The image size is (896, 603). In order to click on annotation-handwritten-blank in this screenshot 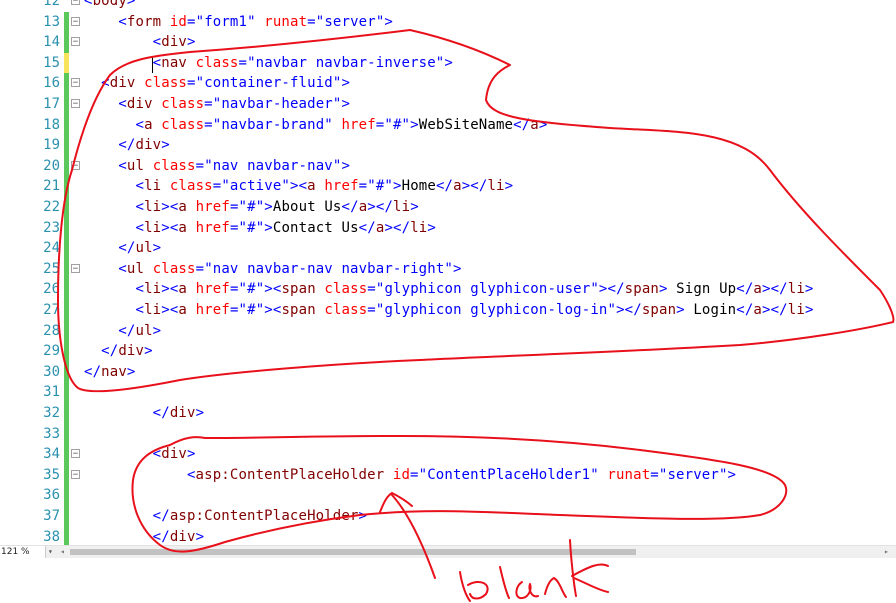, I will do `click(534, 570)`.